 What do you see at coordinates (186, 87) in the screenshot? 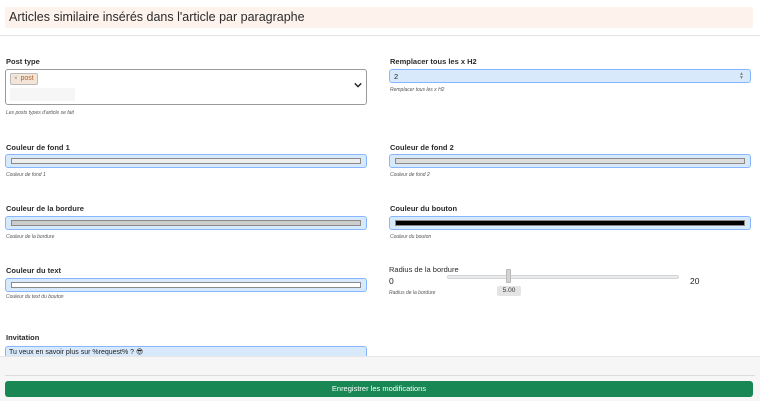
I see `post-type-select: × post` at bounding box center [186, 87].